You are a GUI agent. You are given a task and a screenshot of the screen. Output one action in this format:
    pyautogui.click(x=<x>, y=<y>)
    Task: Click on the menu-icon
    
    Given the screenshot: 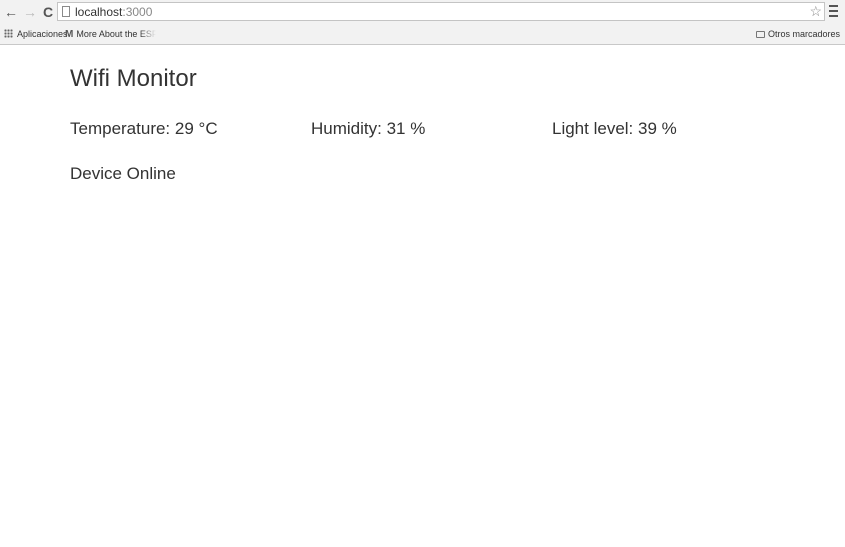 What is the action you would take?
    pyautogui.click(x=834, y=11)
    